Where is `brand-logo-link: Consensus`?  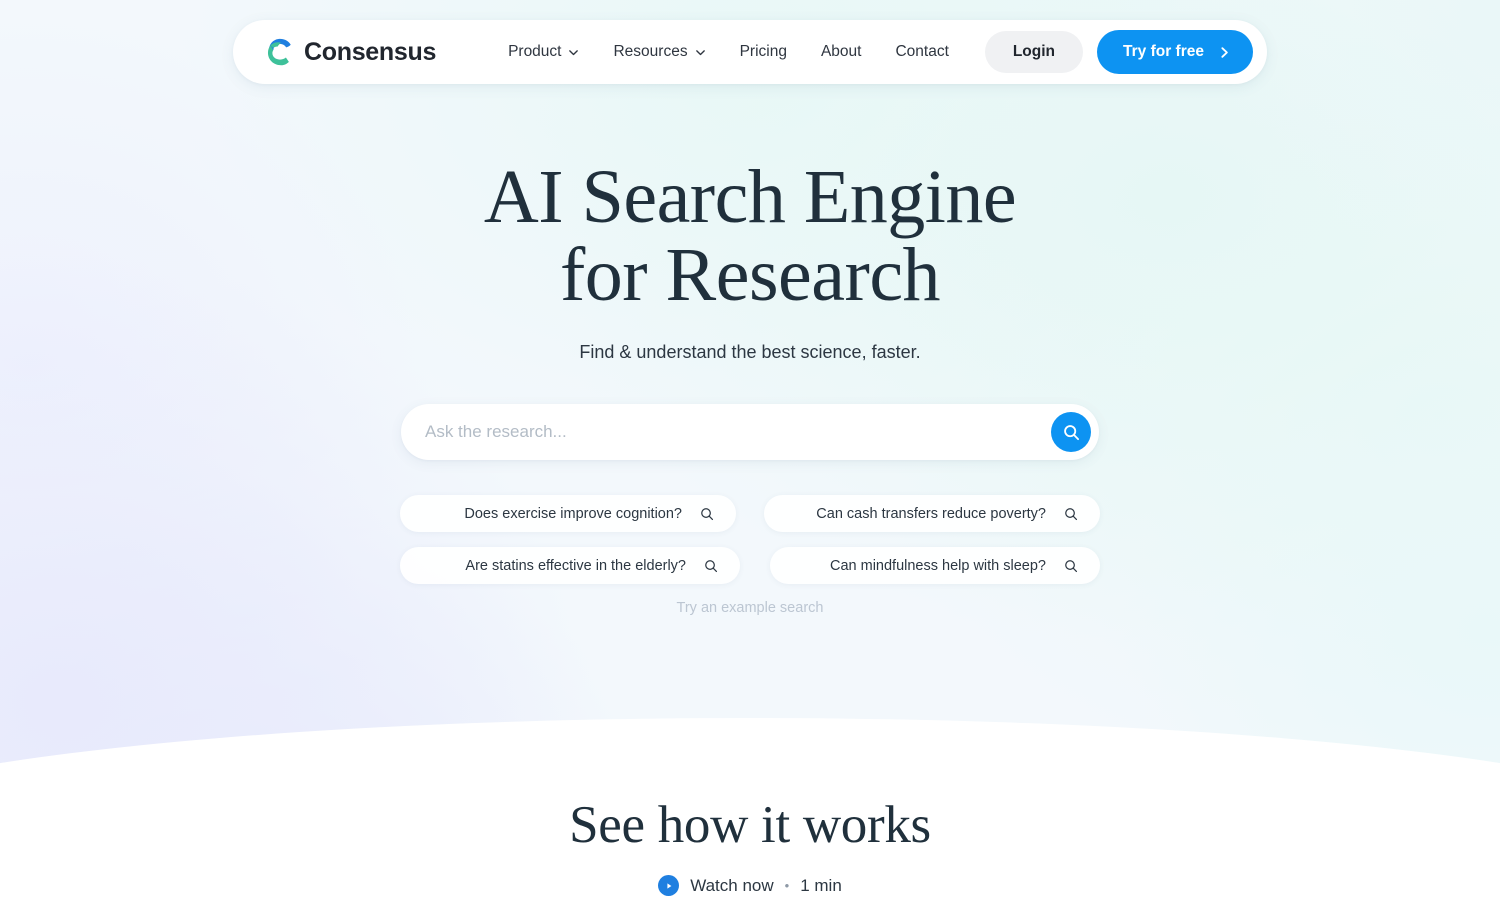
brand-logo-link: Consensus is located at coordinates (348, 52).